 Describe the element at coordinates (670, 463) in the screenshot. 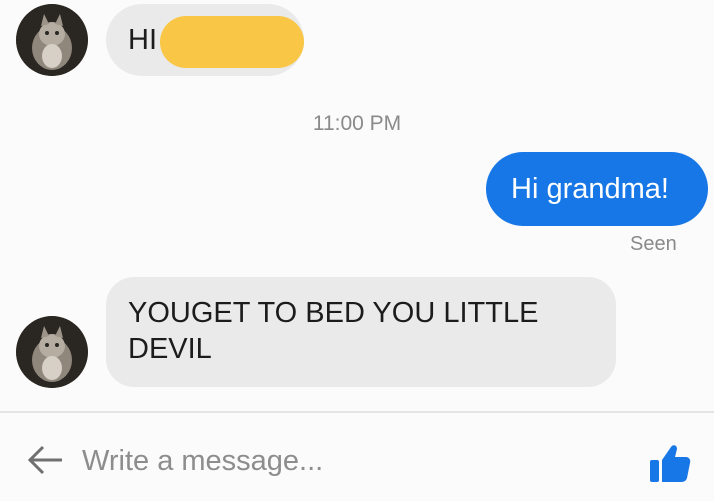

I see `thumbs-up-icon` at that location.